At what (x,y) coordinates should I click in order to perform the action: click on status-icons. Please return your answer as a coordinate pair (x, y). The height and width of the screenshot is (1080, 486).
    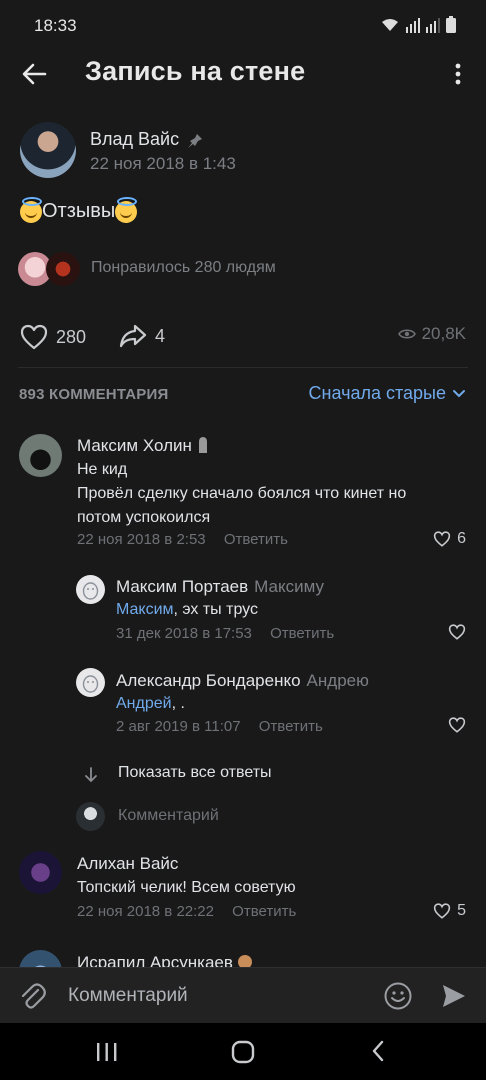
    Looking at the image, I should click on (418, 24).